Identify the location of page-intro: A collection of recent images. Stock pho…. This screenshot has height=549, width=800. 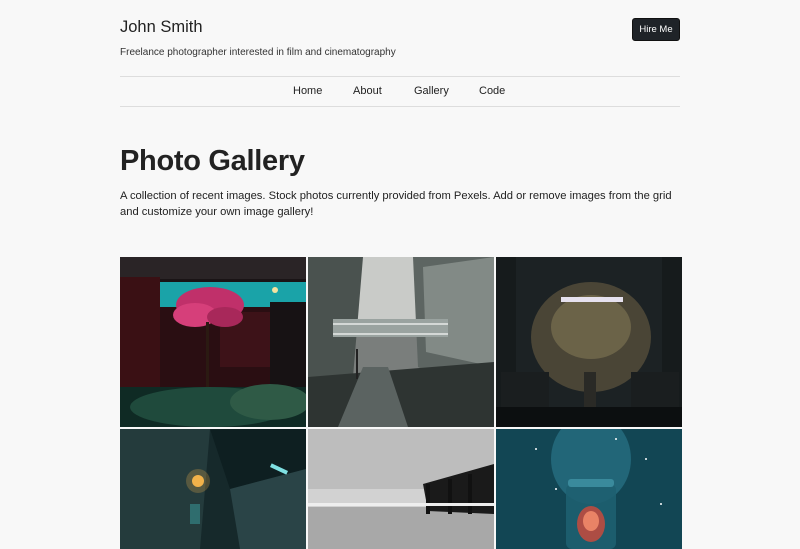
(396, 204).